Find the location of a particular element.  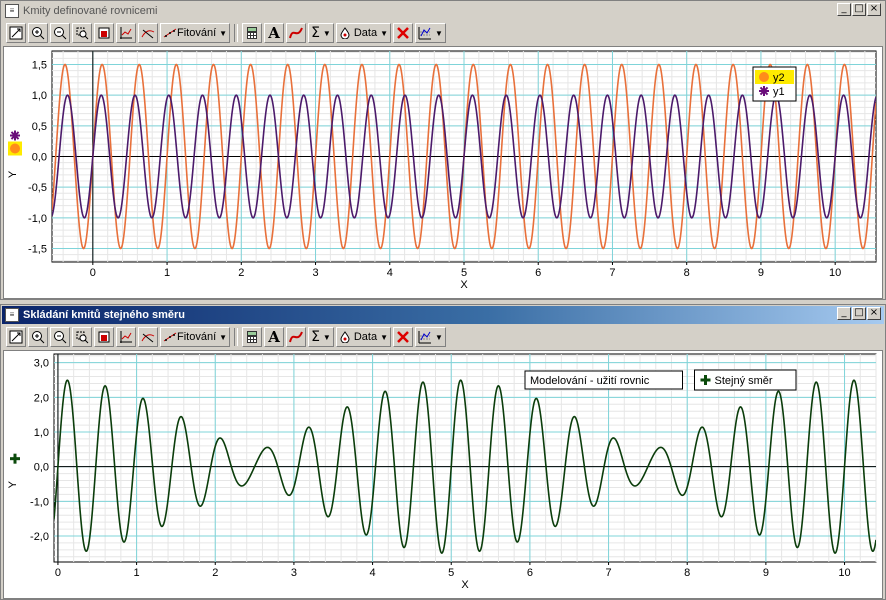

x-tick-label: 0 is located at coordinates (93, 273).